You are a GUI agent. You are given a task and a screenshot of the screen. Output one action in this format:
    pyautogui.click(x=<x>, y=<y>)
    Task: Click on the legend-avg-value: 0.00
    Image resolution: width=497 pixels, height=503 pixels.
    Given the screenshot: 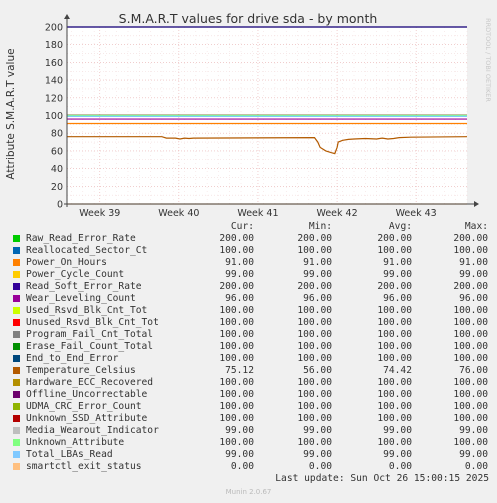 What is the action you would take?
    pyautogui.click(x=400, y=466)
    